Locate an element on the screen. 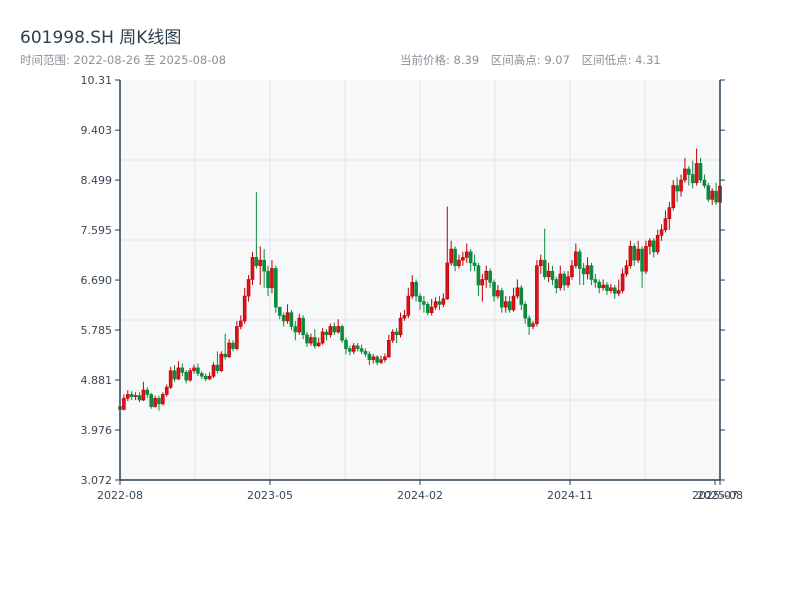 The width and height of the screenshot is (800, 600). x-tick-label: 2024-02 is located at coordinates (420, 495).